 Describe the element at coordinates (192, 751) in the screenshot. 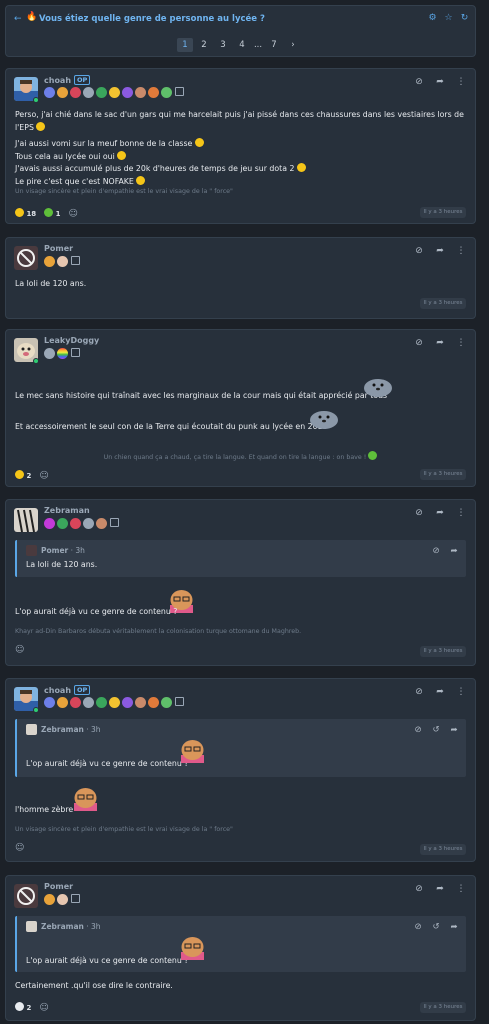

I see `cat-sticker` at that location.